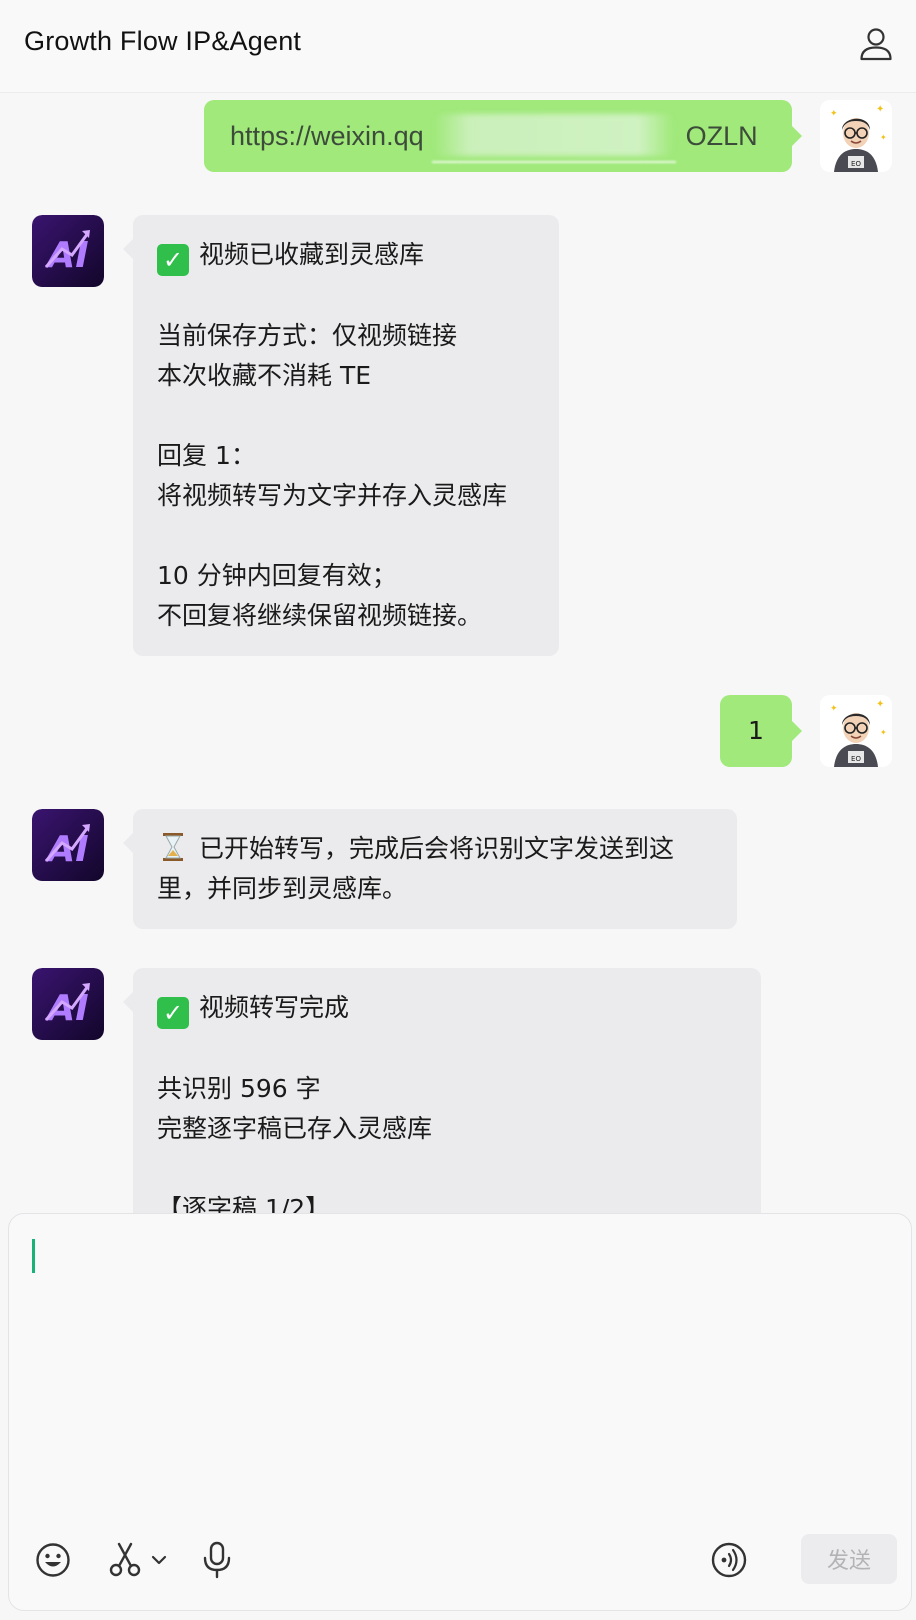 The height and width of the screenshot is (1620, 916). What do you see at coordinates (447, 1008) in the screenshot?
I see `message-line: ✓ 视频转写完成` at bounding box center [447, 1008].